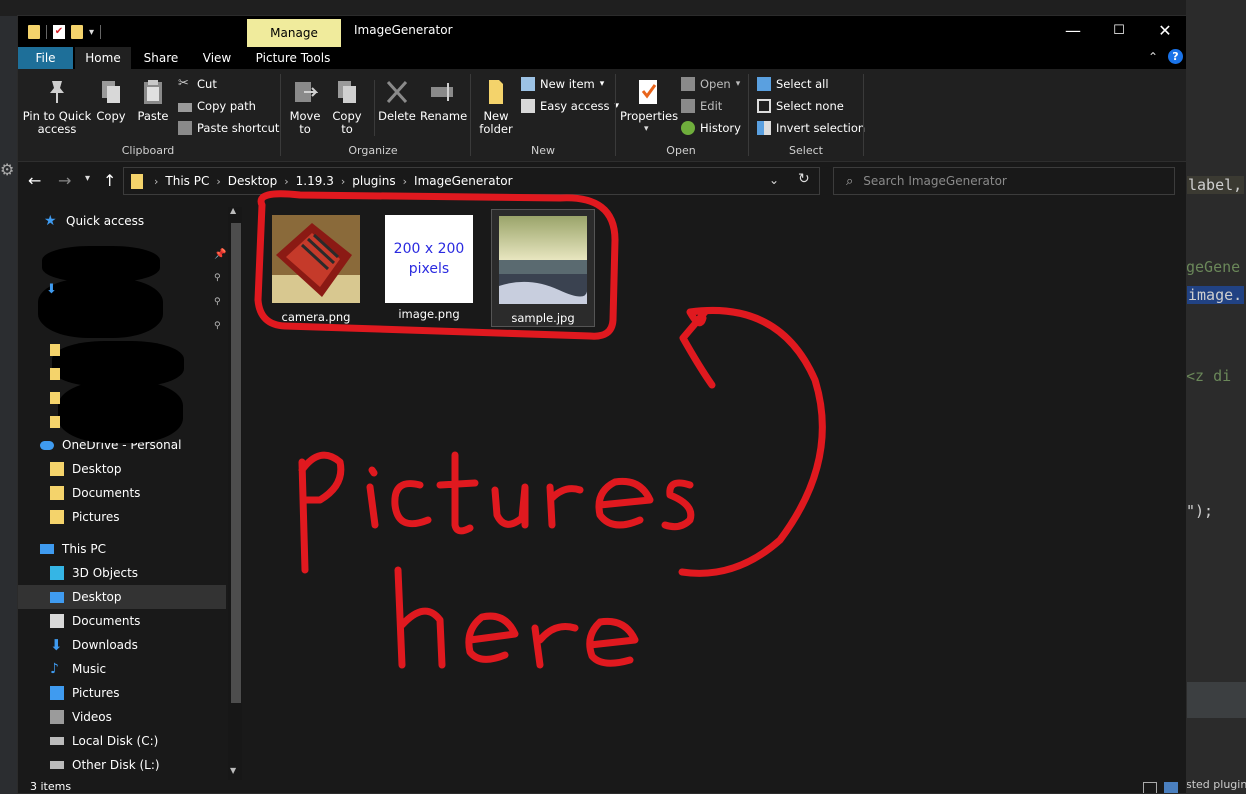 The image size is (1246, 794). Describe the element at coordinates (233, 210) in the screenshot. I see `scroll-up-icon: ▲` at that location.